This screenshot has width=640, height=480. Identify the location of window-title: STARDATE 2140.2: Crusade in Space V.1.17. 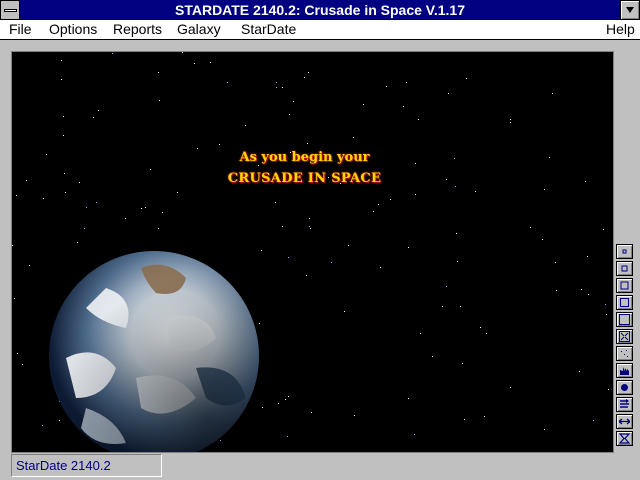
(320, 10).